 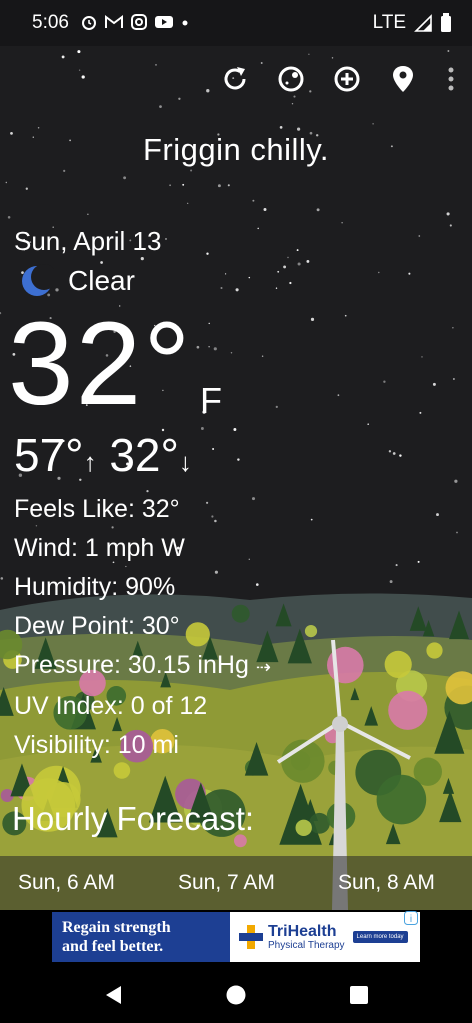 I want to click on location-pin-icon, so click(x=403, y=79).